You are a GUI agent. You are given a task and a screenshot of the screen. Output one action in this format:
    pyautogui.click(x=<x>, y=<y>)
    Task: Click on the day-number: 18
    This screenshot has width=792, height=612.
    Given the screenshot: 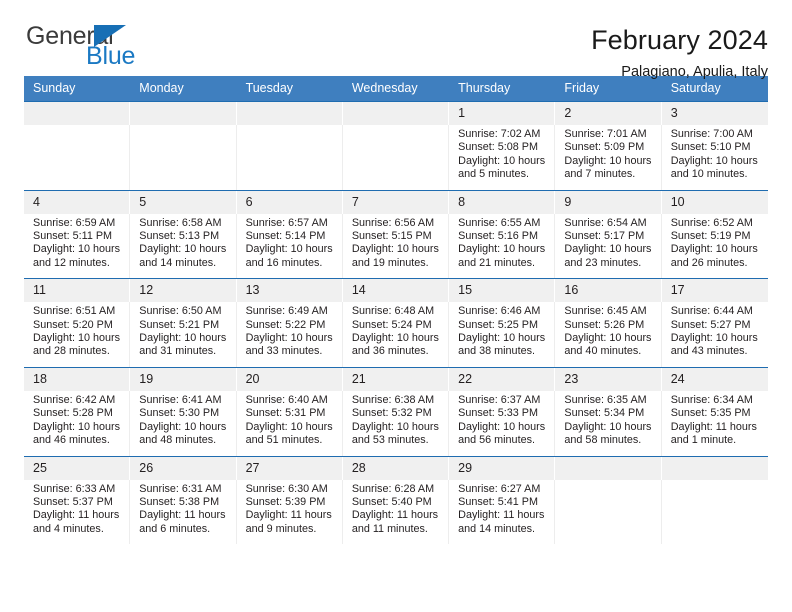 What is the action you would take?
    pyautogui.click(x=77, y=379)
    